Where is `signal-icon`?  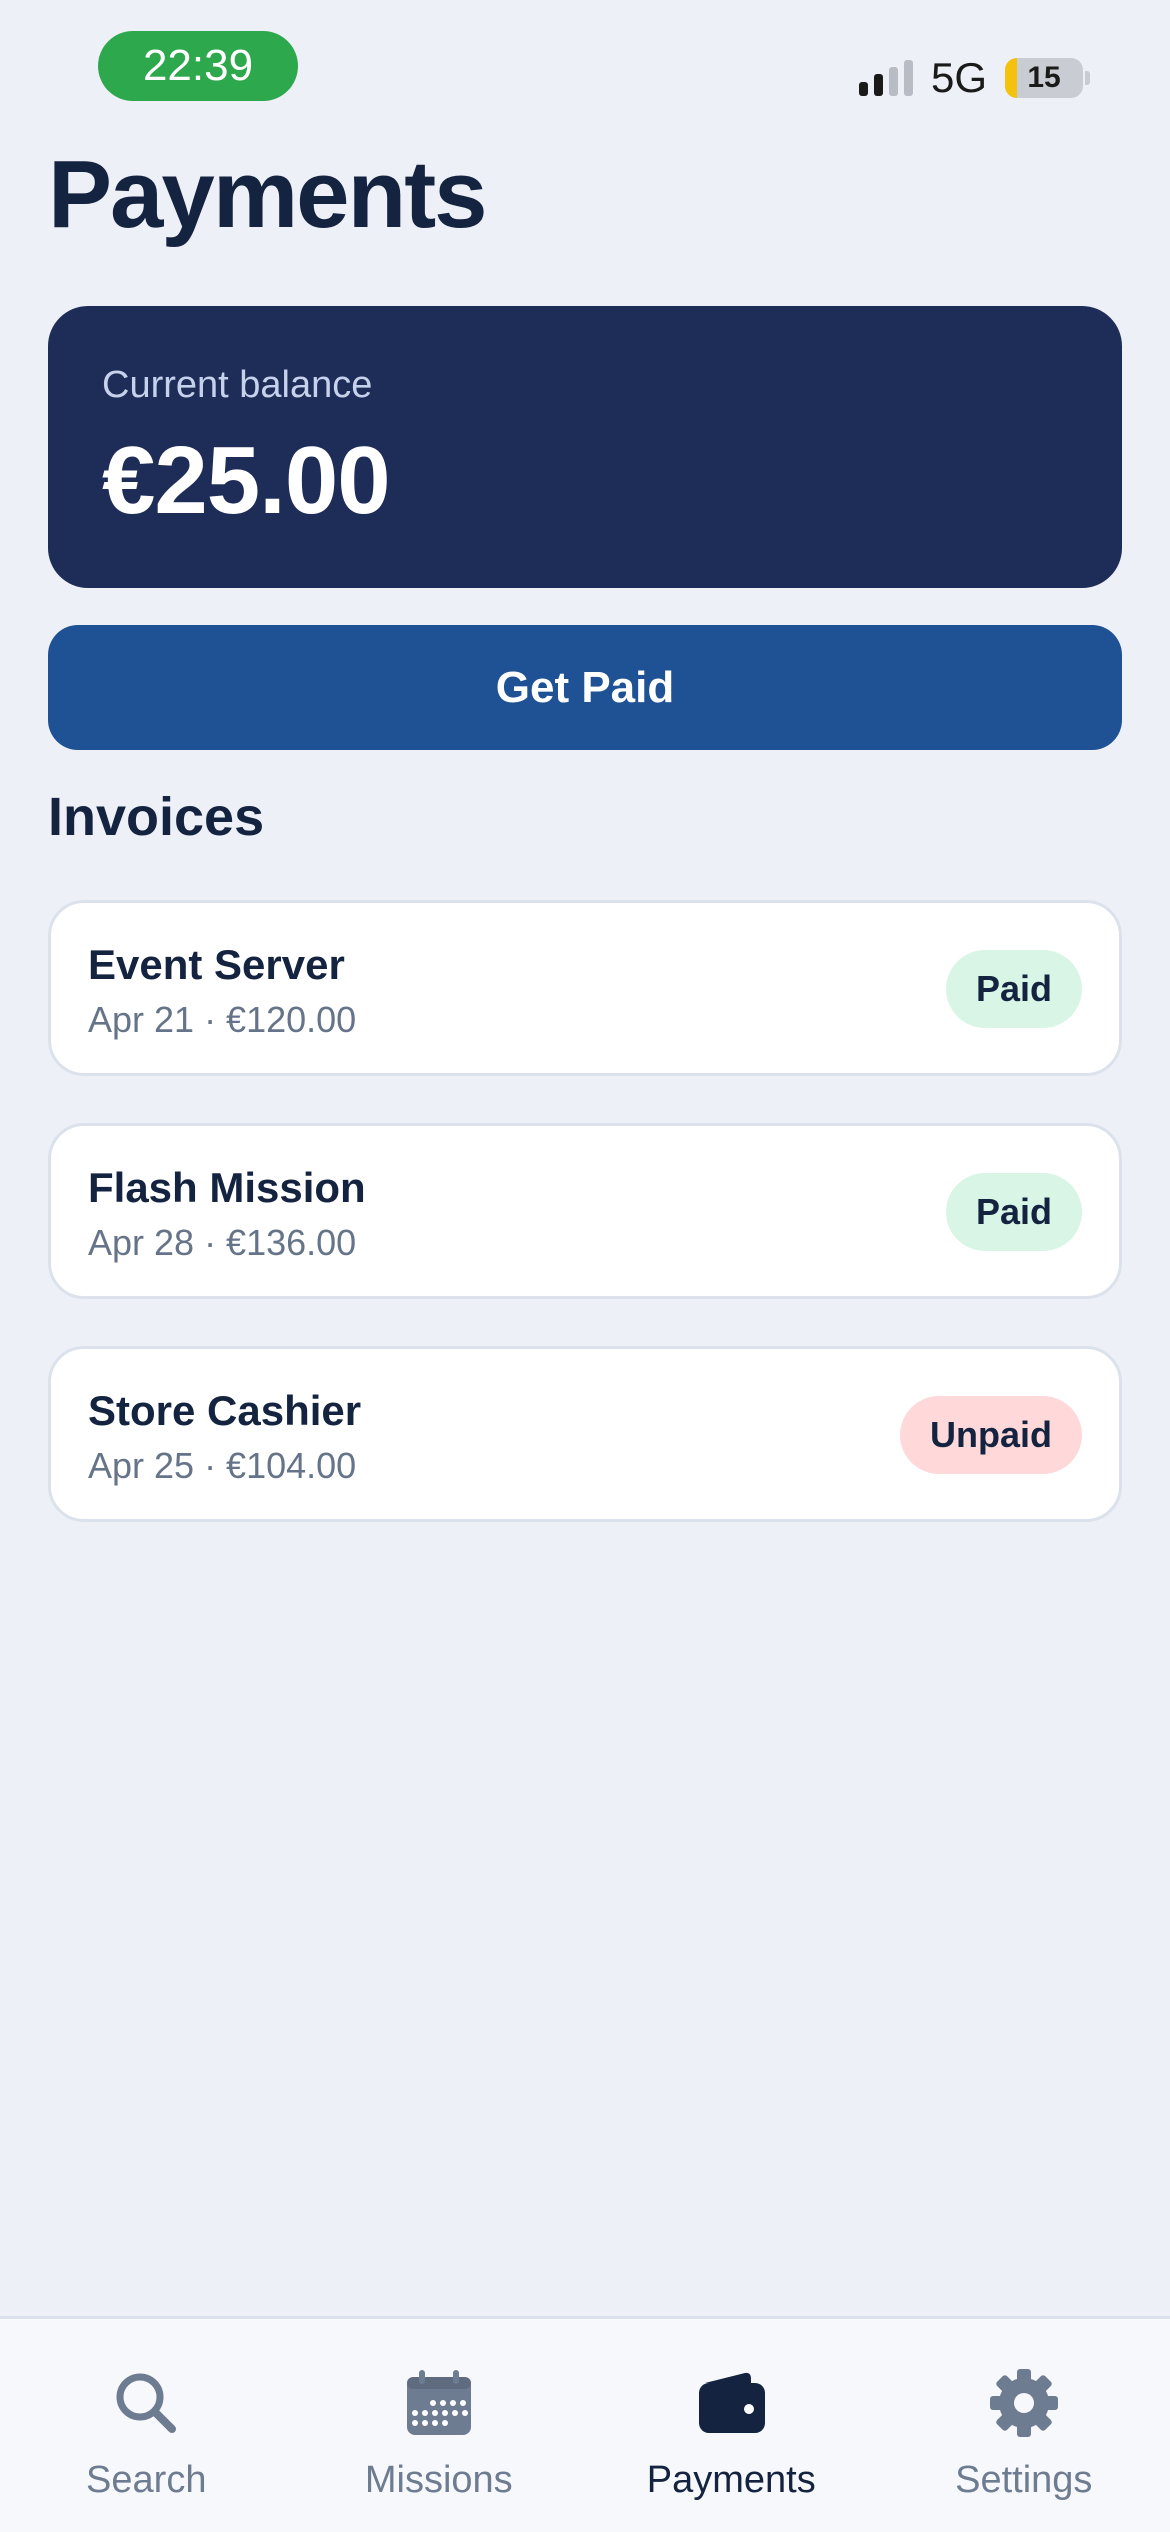 signal-icon is located at coordinates (885, 78).